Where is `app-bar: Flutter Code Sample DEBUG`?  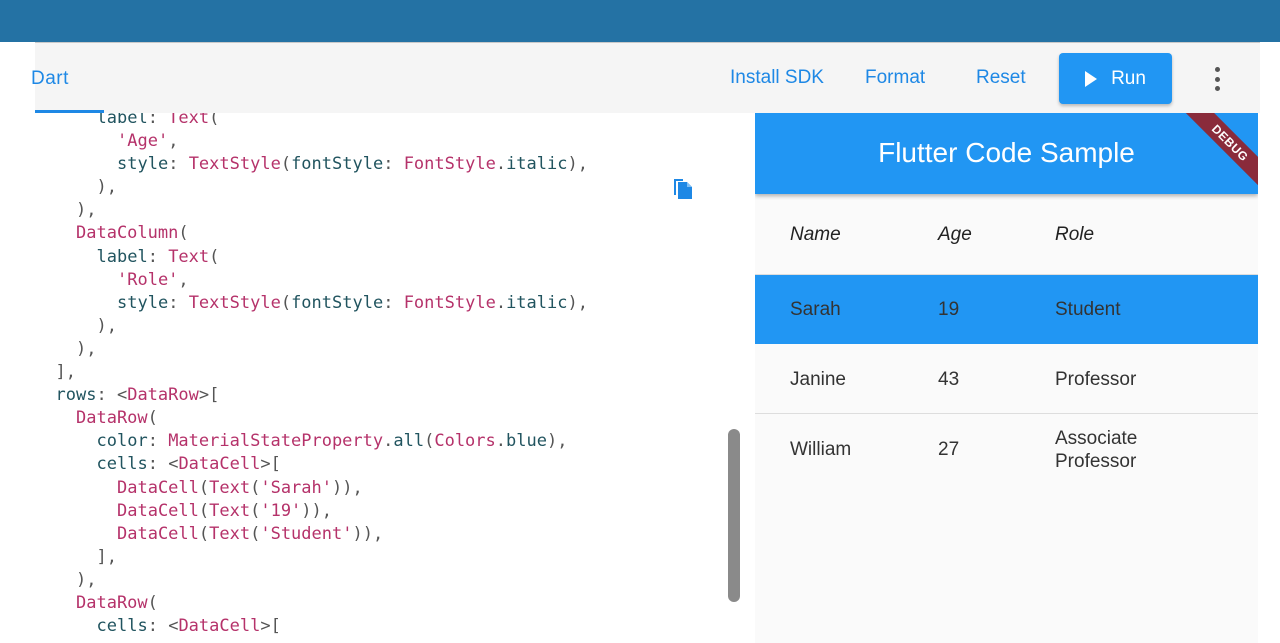
app-bar: Flutter Code Sample DEBUG is located at coordinates (1006, 153).